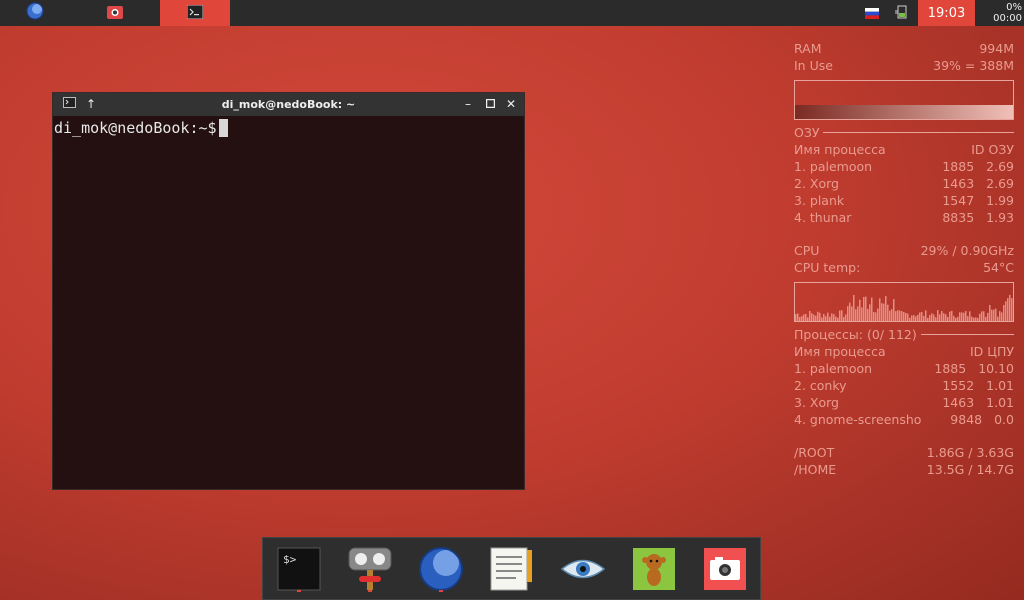 The width and height of the screenshot is (1024, 600). Describe the element at coordinates (991, 351) in the screenshot. I see `cpu-header-cols: ID ЦПУ` at that location.